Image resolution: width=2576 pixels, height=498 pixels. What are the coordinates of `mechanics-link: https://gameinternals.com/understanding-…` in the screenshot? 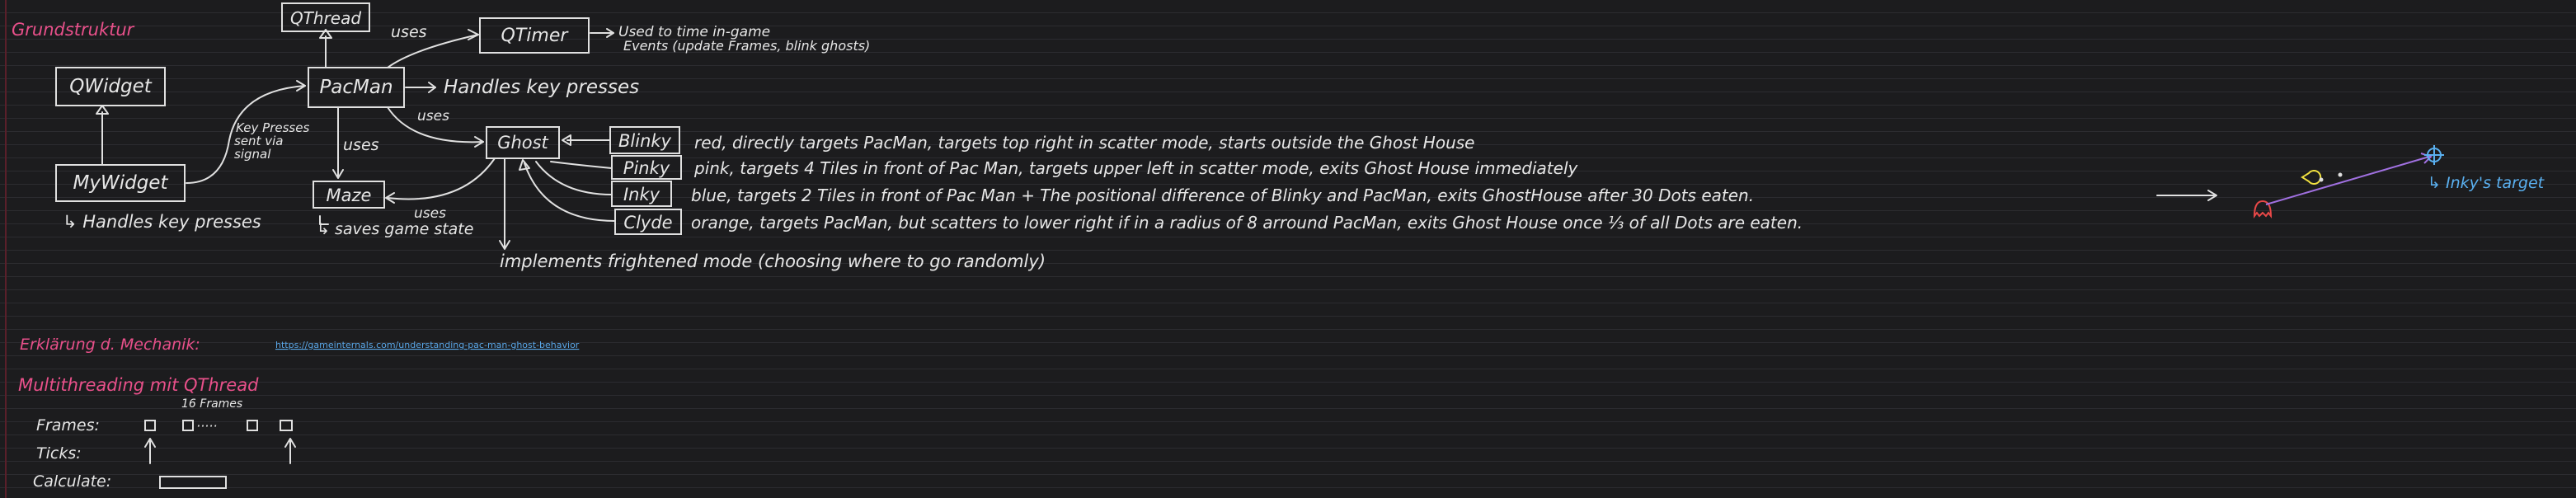 It's located at (427, 345).